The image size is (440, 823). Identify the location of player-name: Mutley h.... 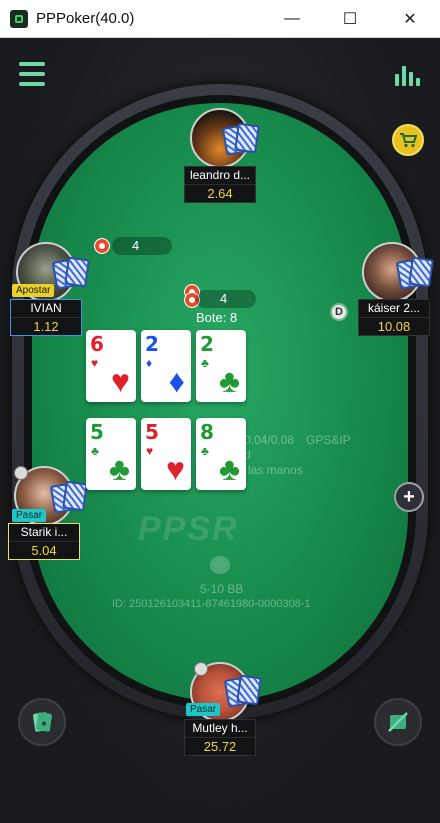
(220, 728).